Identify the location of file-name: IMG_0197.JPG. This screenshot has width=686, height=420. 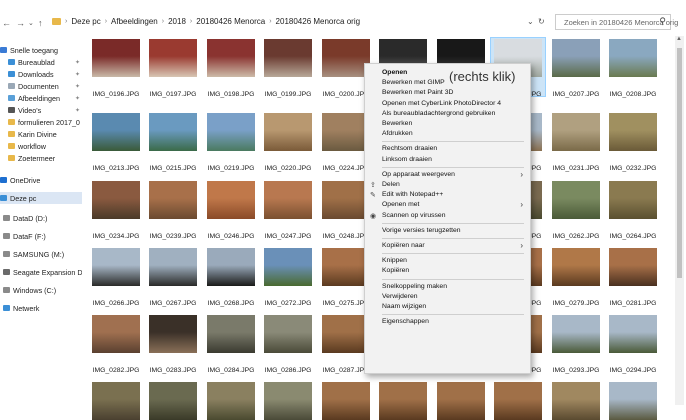
(173, 94).